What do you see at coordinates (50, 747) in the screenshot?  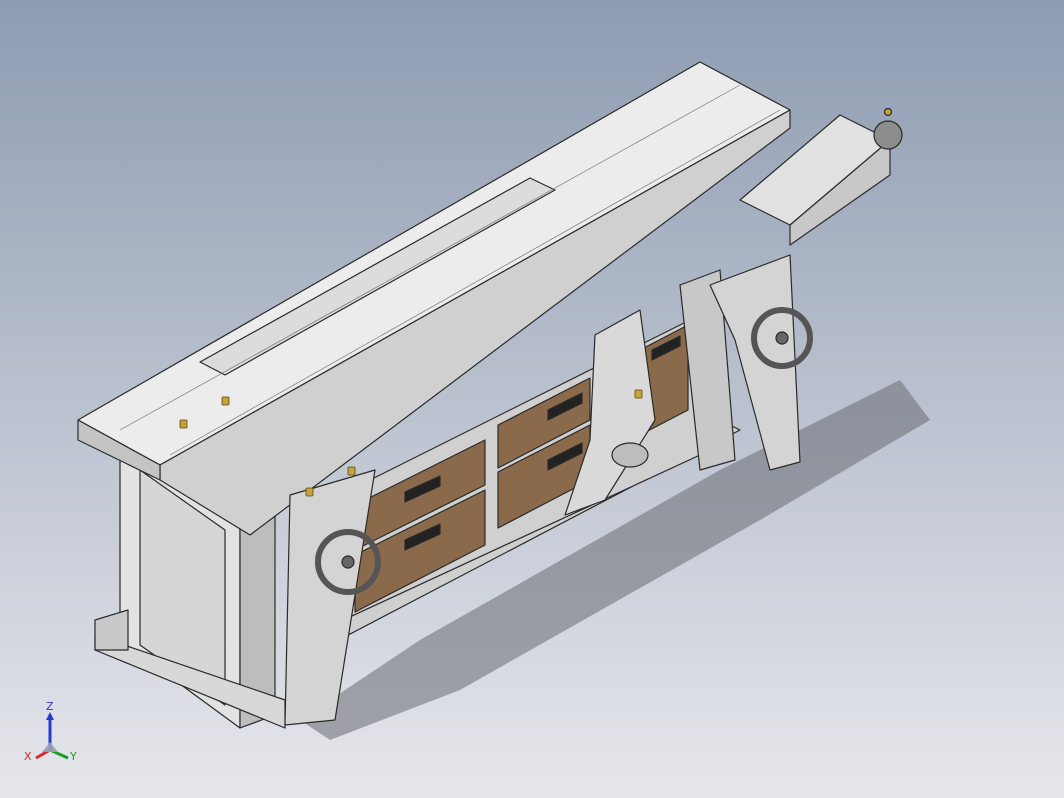 I see `triad-origin` at bounding box center [50, 747].